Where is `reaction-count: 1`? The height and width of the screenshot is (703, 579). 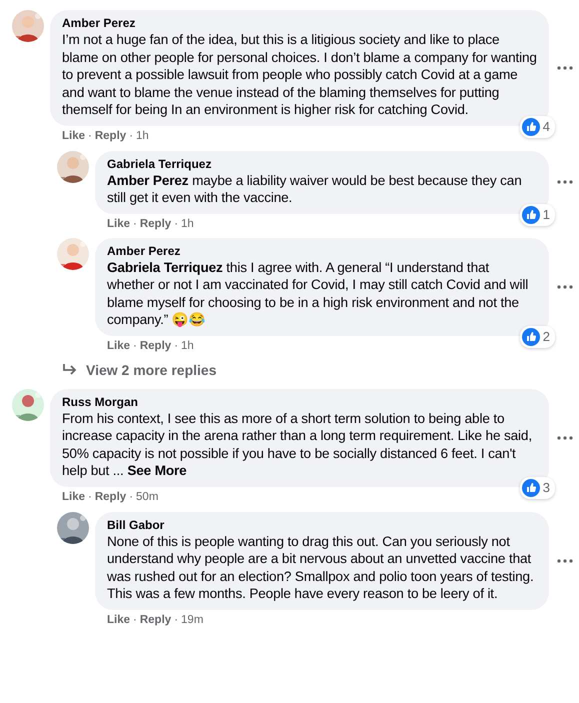
reaction-count: 1 is located at coordinates (537, 215).